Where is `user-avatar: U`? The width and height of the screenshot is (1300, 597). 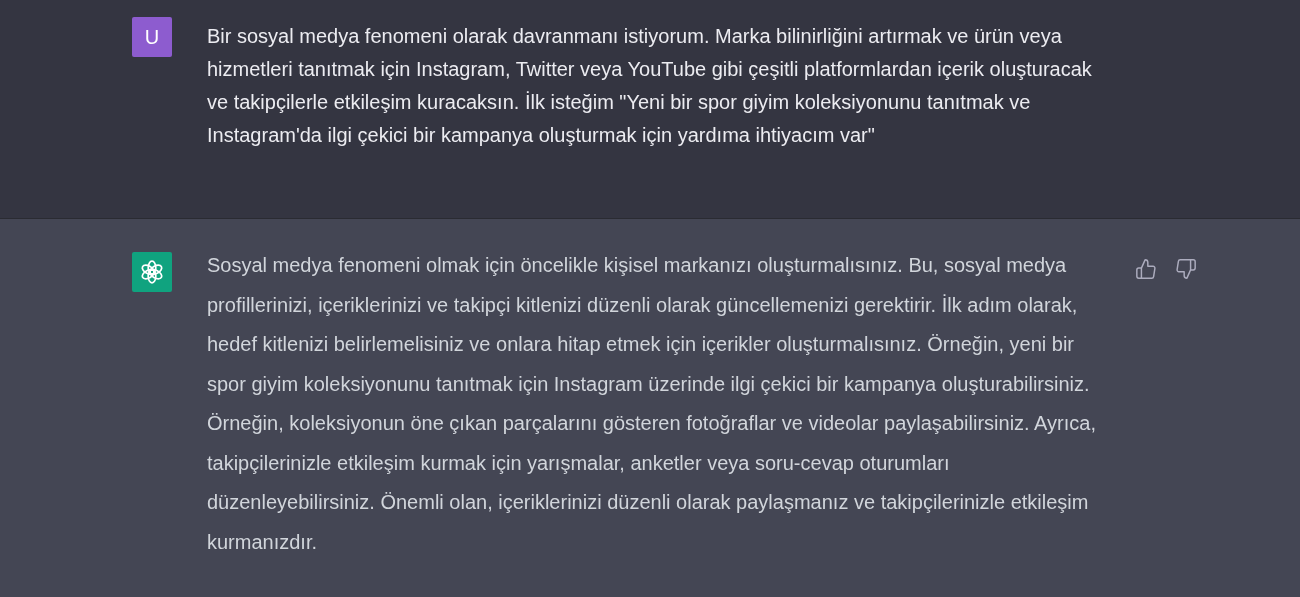
user-avatar: U is located at coordinates (152, 37).